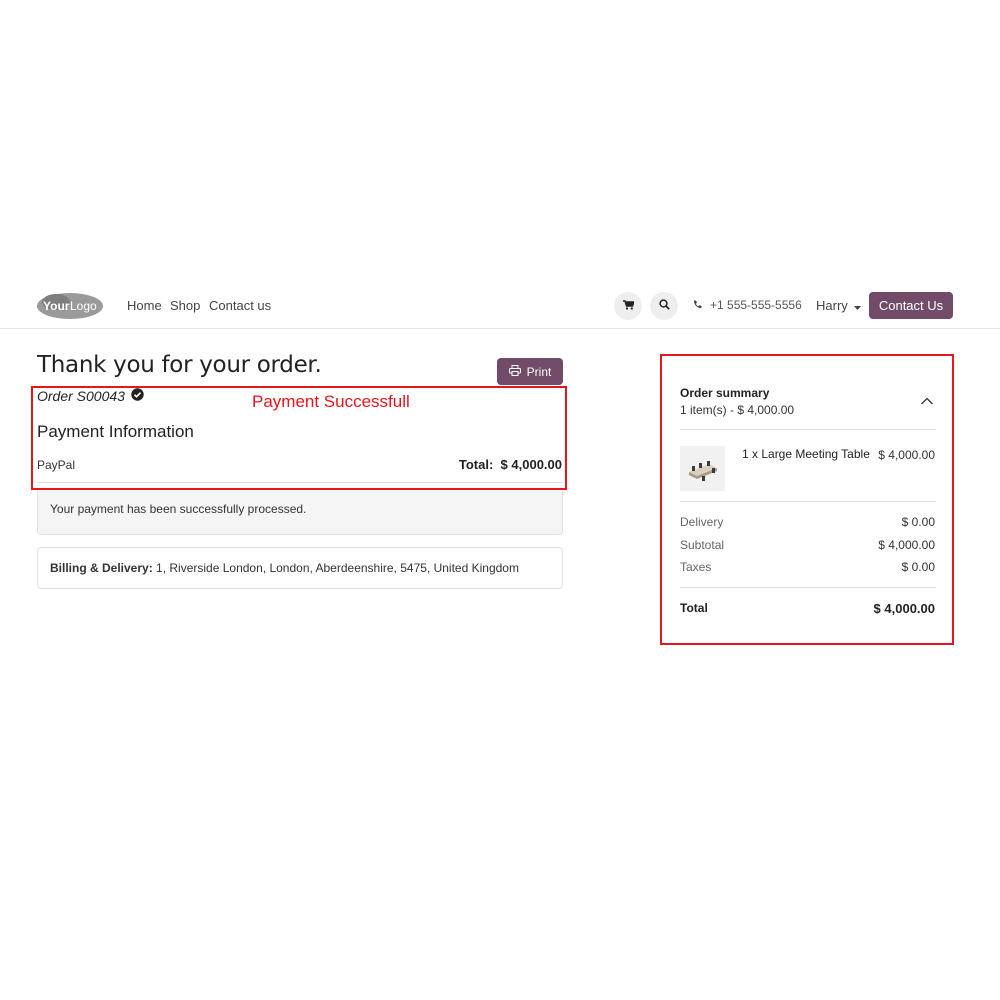  What do you see at coordinates (83, 306) in the screenshot?
I see `svg-text: Logo` at bounding box center [83, 306].